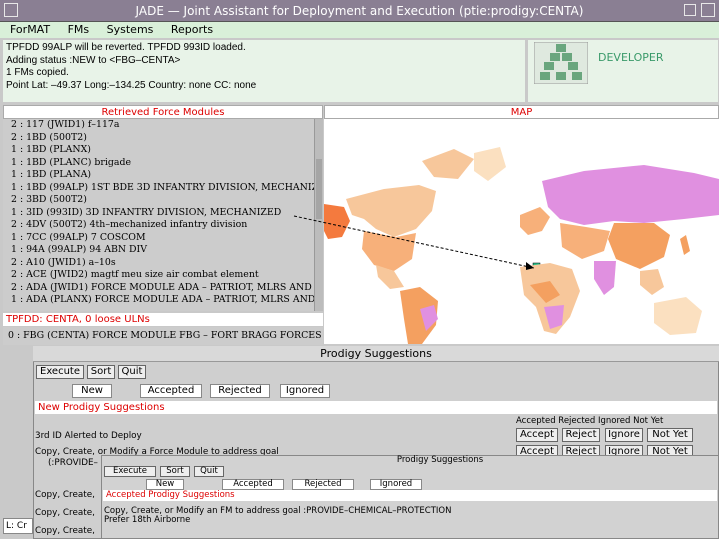 This screenshot has width=719, height=539. I want to click on filter-accepted: Accepted, so click(171, 391).